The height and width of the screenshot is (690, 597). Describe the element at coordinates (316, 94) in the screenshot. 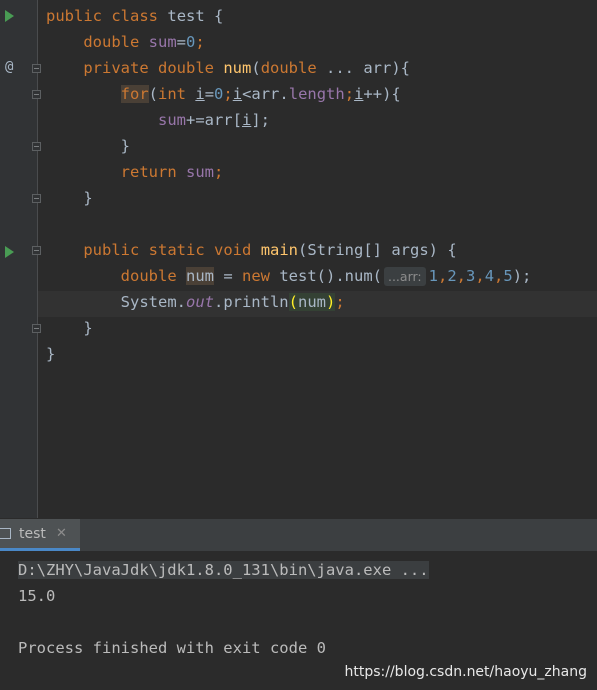

I see `field-name: length` at that location.